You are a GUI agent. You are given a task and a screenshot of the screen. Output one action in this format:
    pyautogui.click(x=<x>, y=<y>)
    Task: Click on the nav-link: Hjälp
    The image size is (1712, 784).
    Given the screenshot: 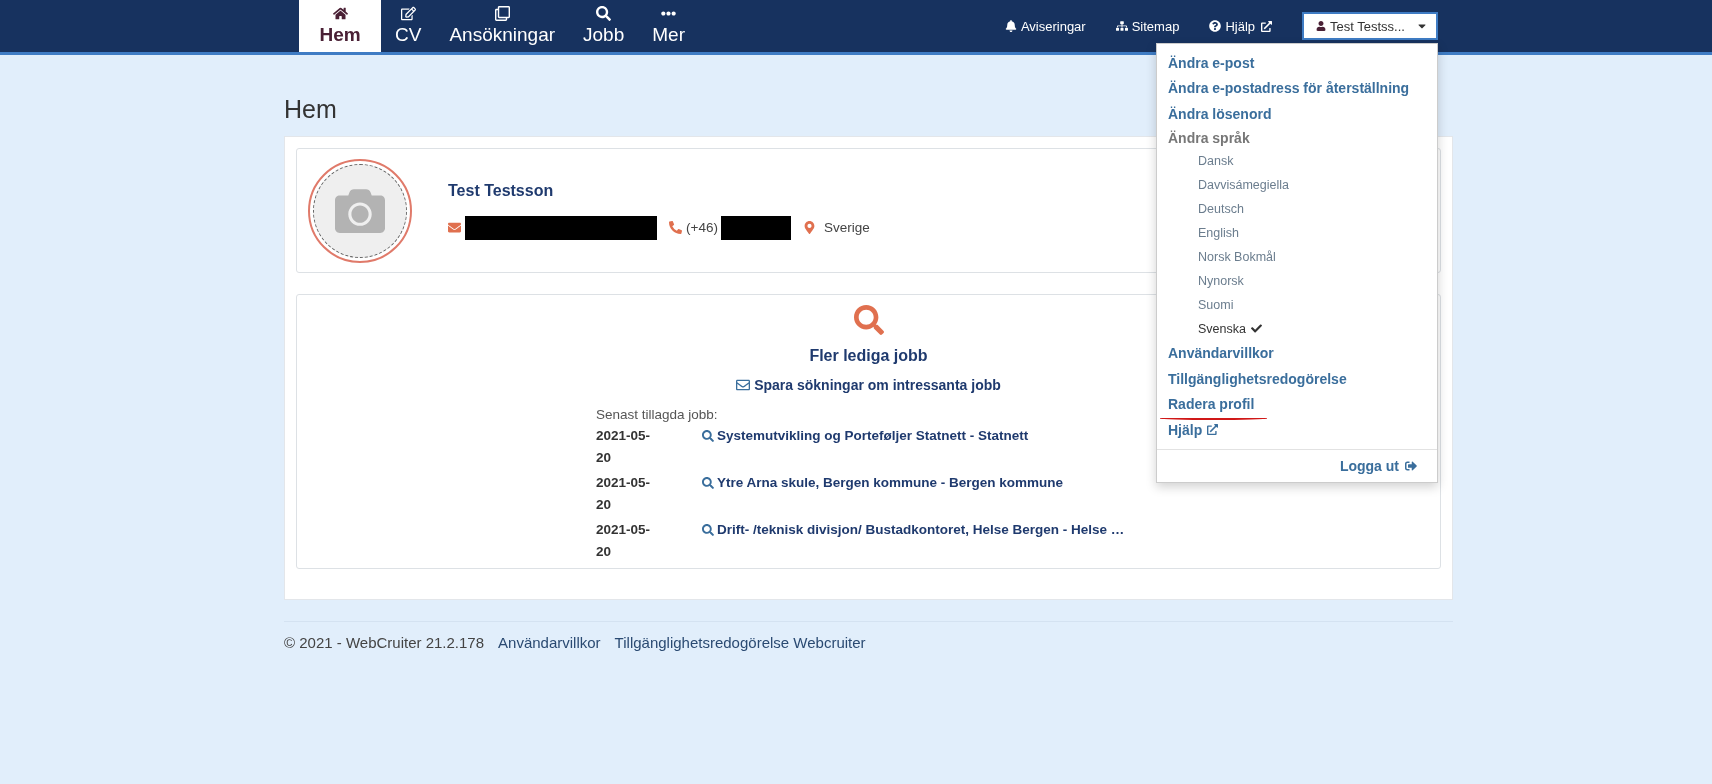 What is the action you would take?
    pyautogui.click(x=1240, y=26)
    